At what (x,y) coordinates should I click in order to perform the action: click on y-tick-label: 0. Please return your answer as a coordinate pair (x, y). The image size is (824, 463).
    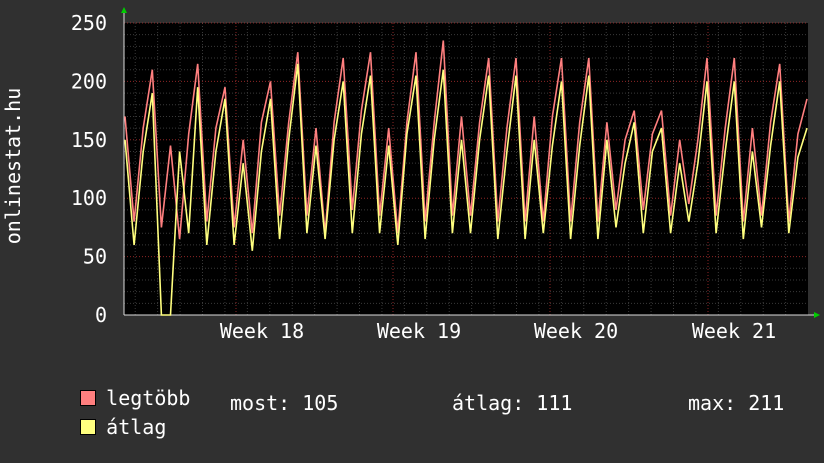
    Looking at the image, I should click on (101, 315).